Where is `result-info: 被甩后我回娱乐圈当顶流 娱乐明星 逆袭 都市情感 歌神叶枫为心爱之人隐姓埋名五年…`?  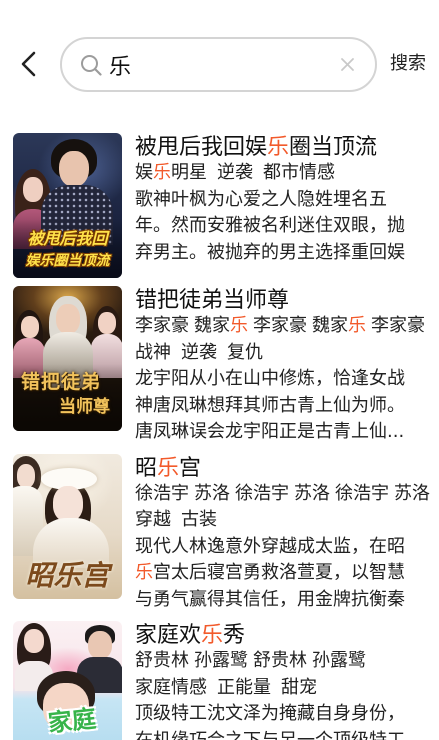 result-info: 被甩后我回娱乐圈当顶流 娱乐明星 逆袭 都市情感 歌神叶枫为心爱之人隐姓埋名五年… is located at coordinates (283, 199).